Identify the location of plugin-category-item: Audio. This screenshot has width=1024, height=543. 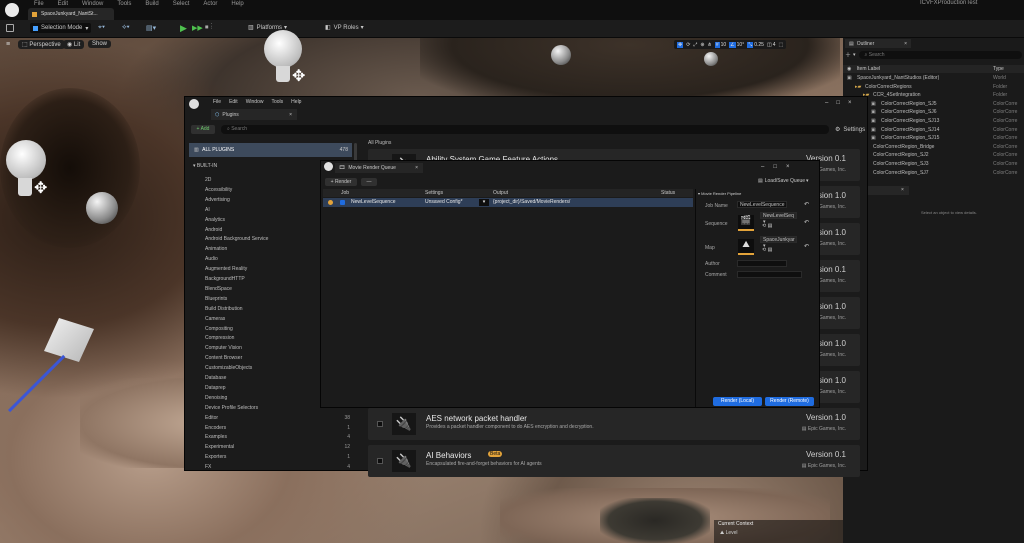
(211, 259).